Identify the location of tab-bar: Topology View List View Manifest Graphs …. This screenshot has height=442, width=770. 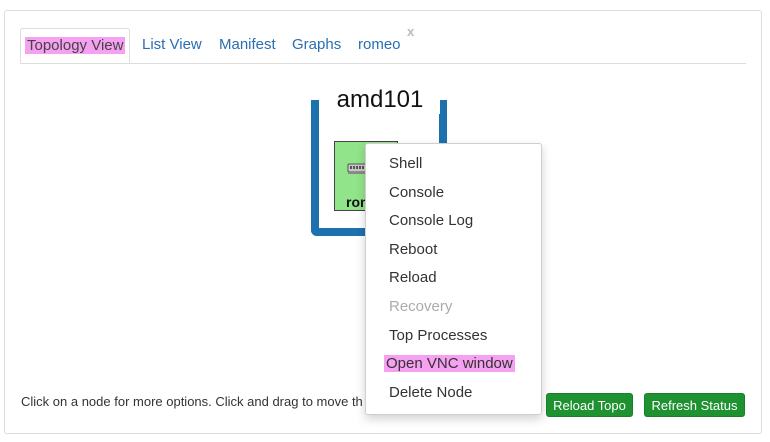
(383, 44).